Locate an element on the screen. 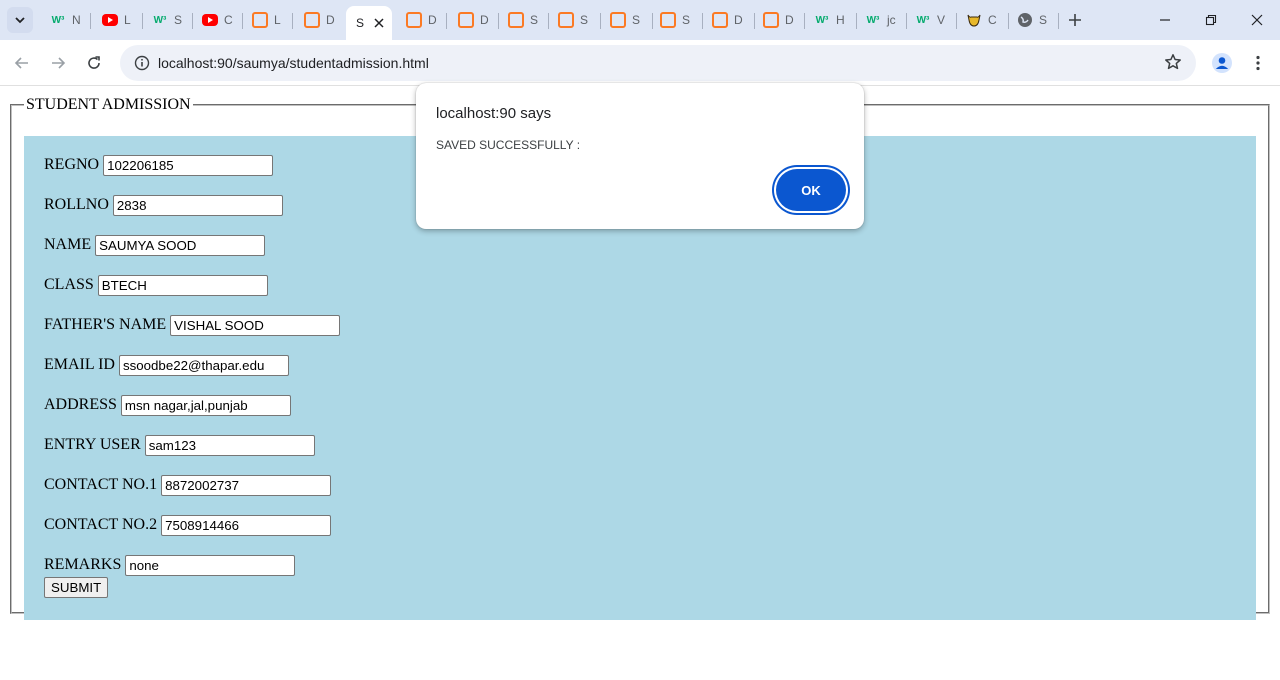  bull-icon is located at coordinates (974, 20).